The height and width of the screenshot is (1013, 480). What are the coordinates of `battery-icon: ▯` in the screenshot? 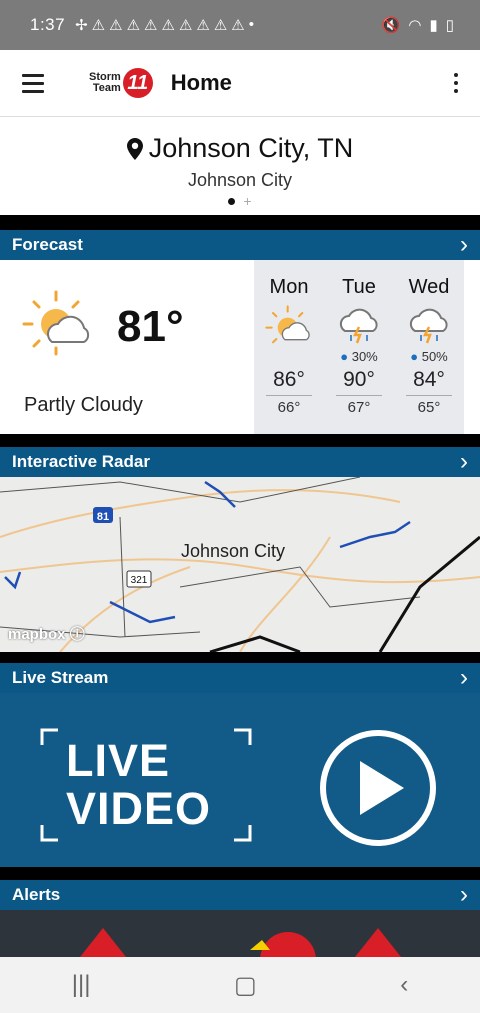 It's located at (449, 25).